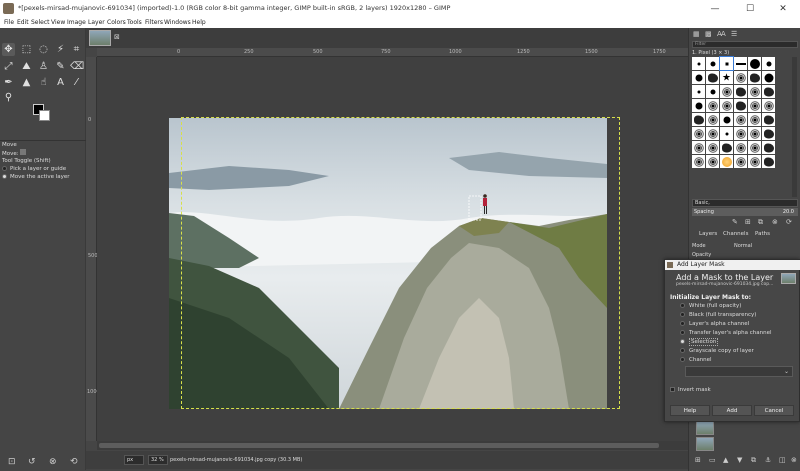 The height and width of the screenshot is (471, 800). Describe the element at coordinates (76, 49) in the screenshot. I see `crop-tool-icon: ⌗` at that location.